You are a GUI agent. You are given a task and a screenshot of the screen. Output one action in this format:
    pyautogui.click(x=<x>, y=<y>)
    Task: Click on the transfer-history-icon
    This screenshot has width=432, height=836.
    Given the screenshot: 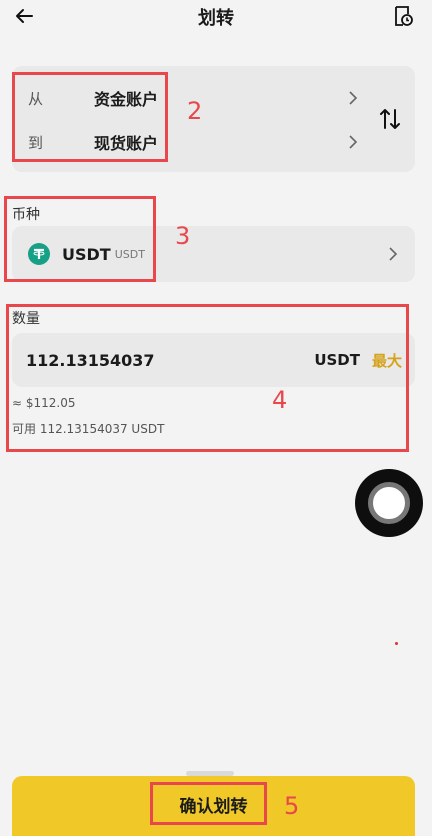 What is the action you would take?
    pyautogui.click(x=403, y=16)
    